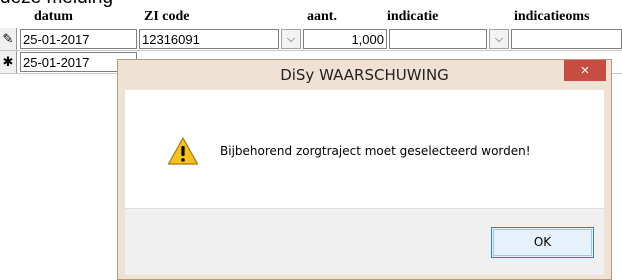  Describe the element at coordinates (551, 17) in the screenshot. I see `column-header-indicatieomschrijving: indicatieoms` at that location.